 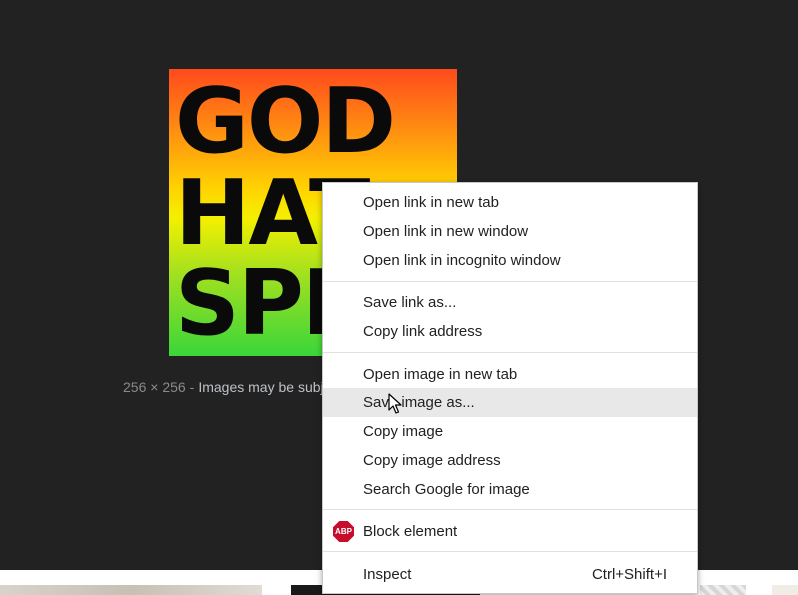 What do you see at coordinates (510, 202) in the screenshot?
I see `menu-item-open-link-new-tab: Open link in new tab` at bounding box center [510, 202].